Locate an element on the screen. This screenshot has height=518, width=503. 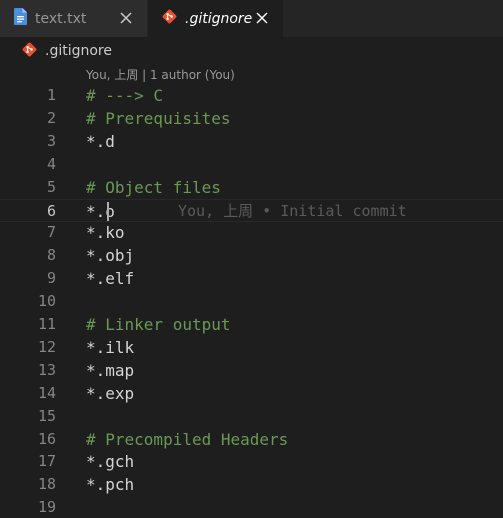
tab-label: text.txt is located at coordinates (61, 18).